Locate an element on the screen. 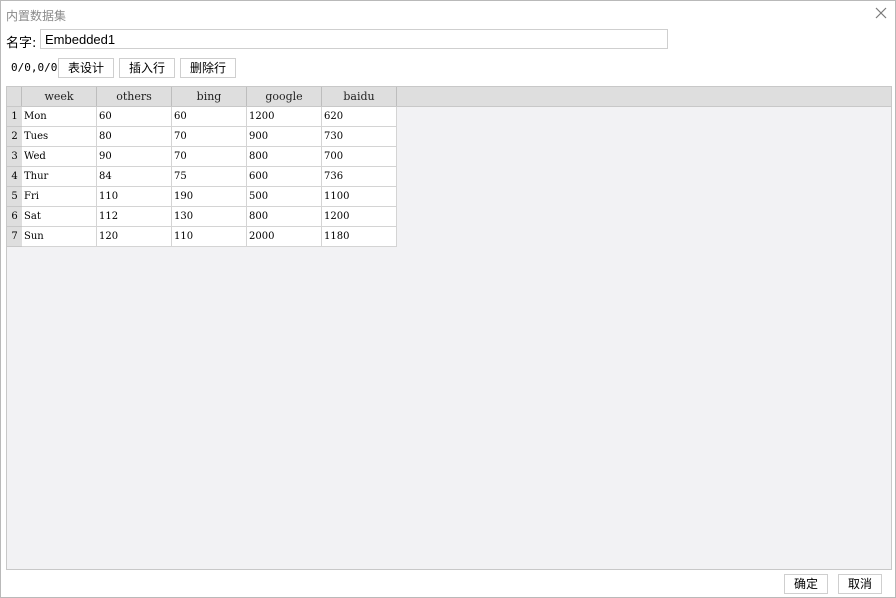 The height and width of the screenshot is (598, 896). table-cell: 2000 is located at coordinates (284, 237).